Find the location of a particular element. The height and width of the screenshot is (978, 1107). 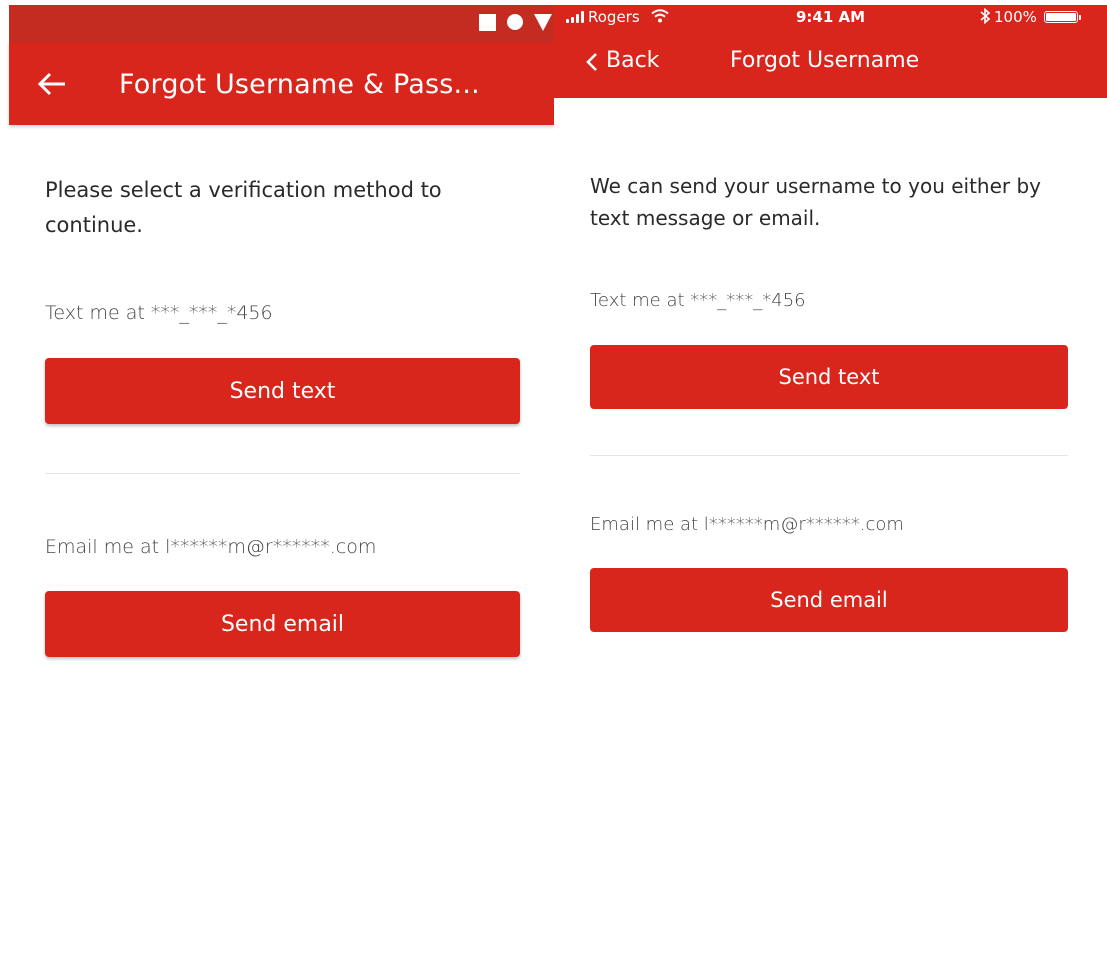

android-status-icons is located at coordinates (515, 24).